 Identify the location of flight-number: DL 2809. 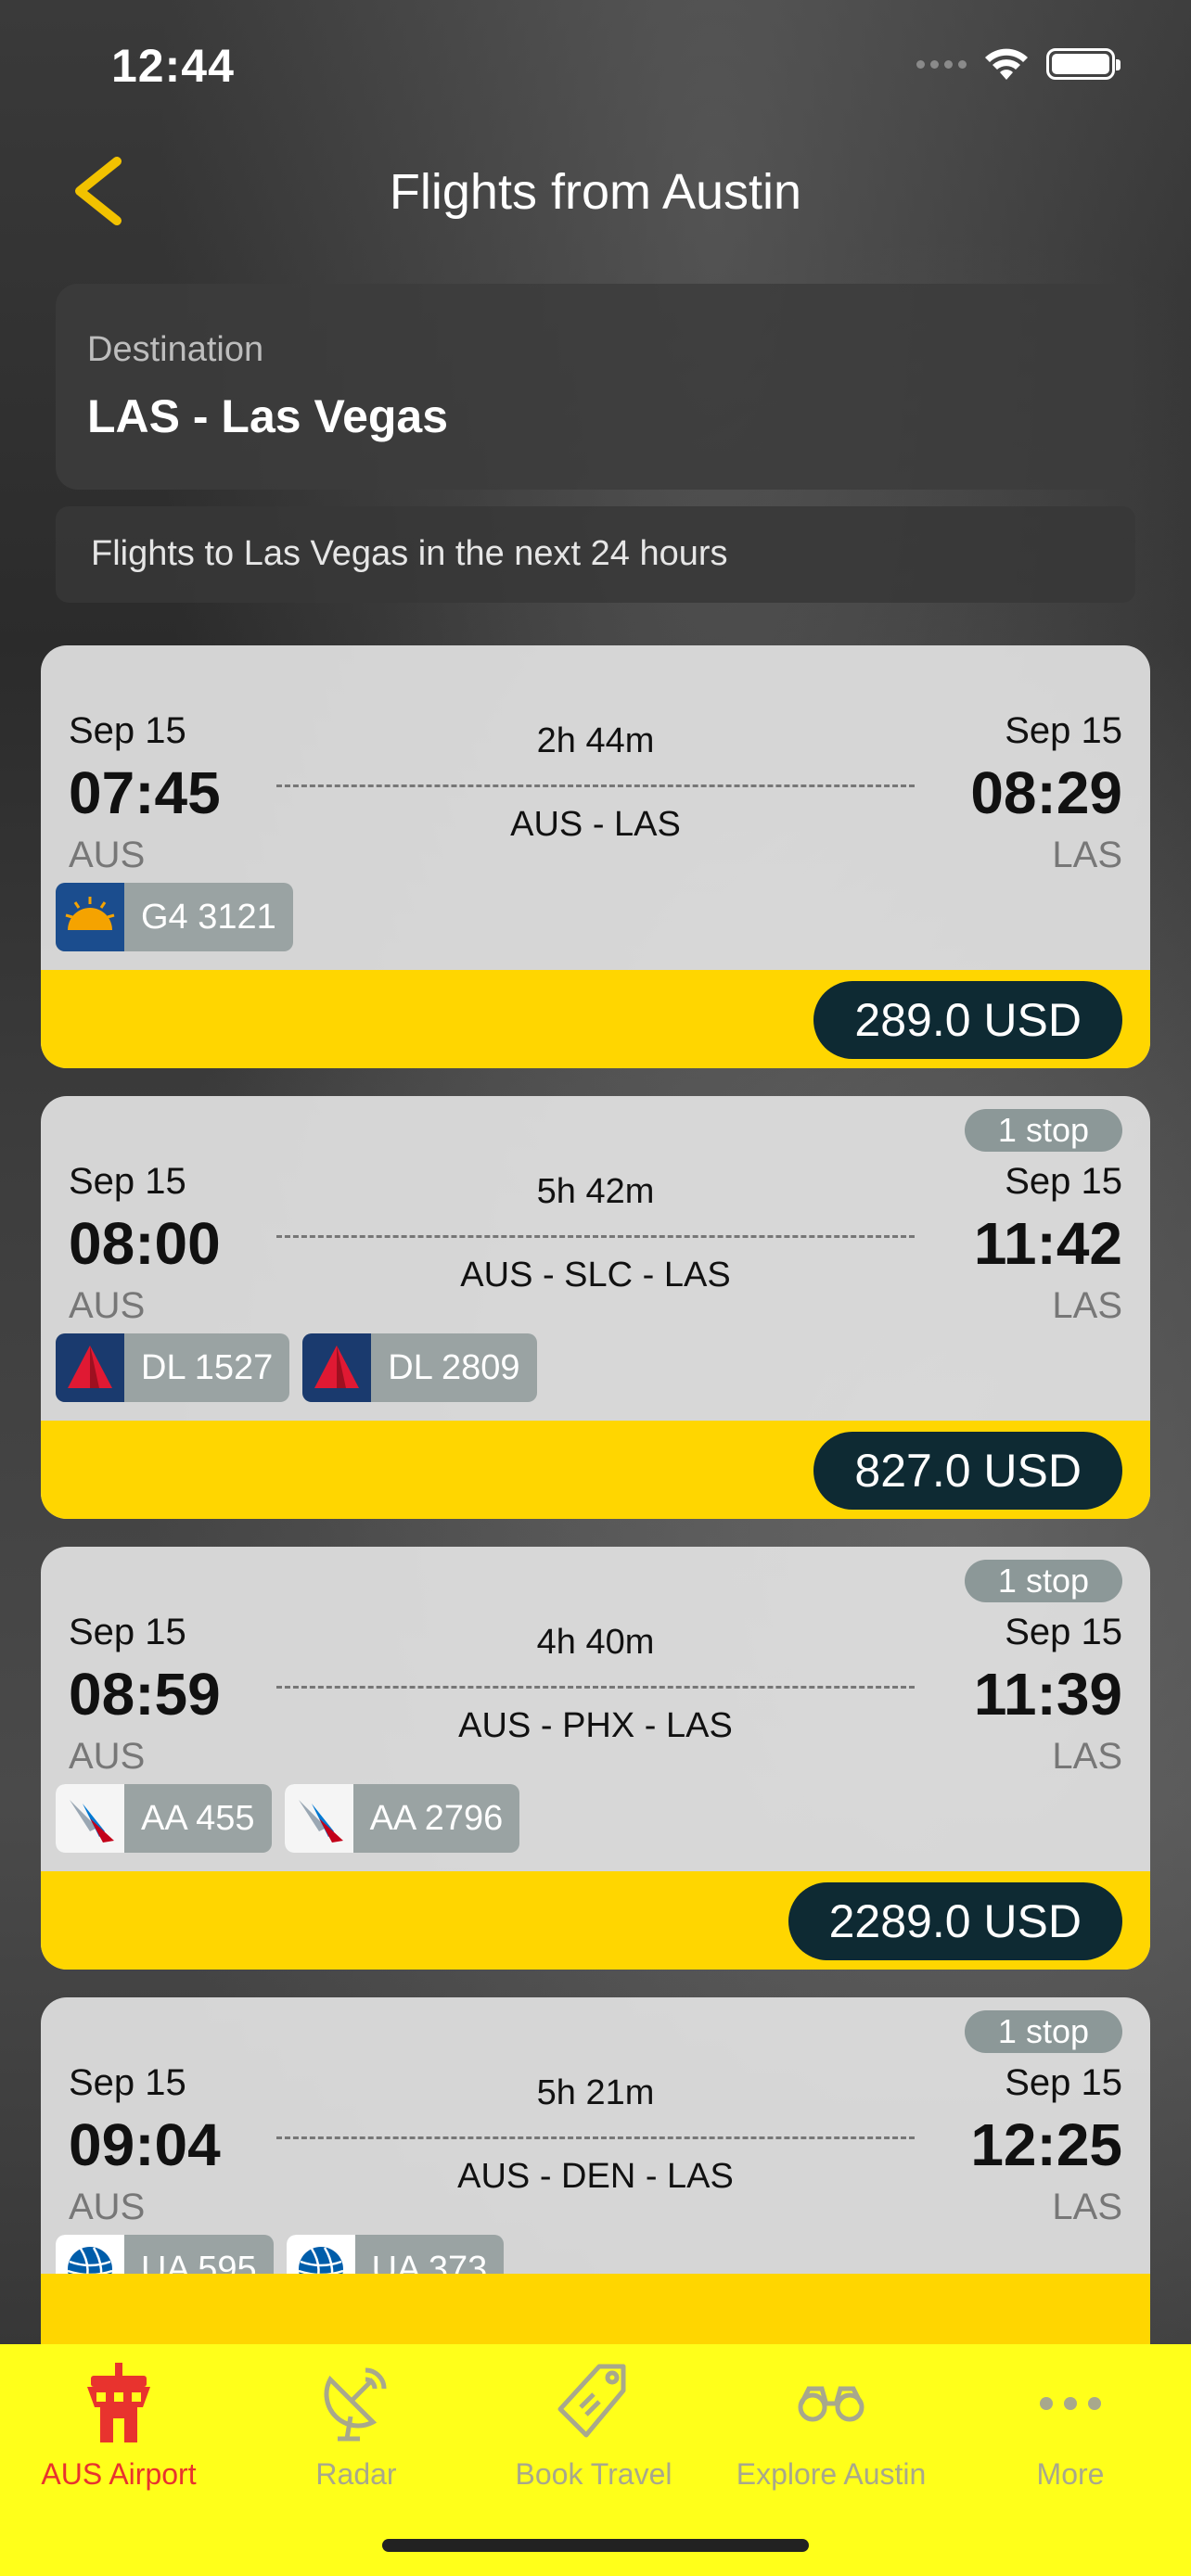
(454, 1367).